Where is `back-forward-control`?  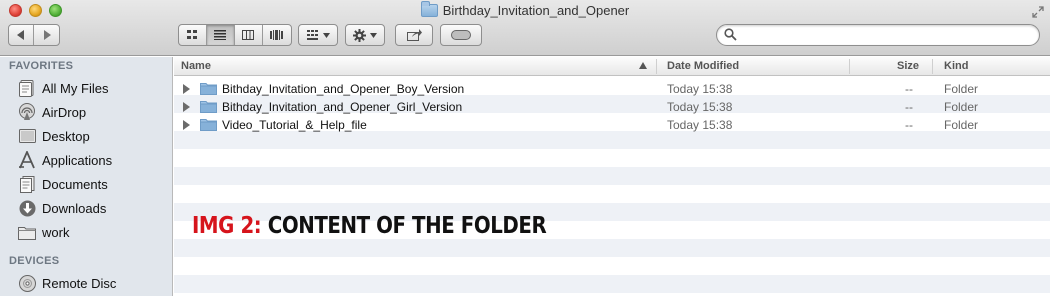
back-forward-control is located at coordinates (34, 35).